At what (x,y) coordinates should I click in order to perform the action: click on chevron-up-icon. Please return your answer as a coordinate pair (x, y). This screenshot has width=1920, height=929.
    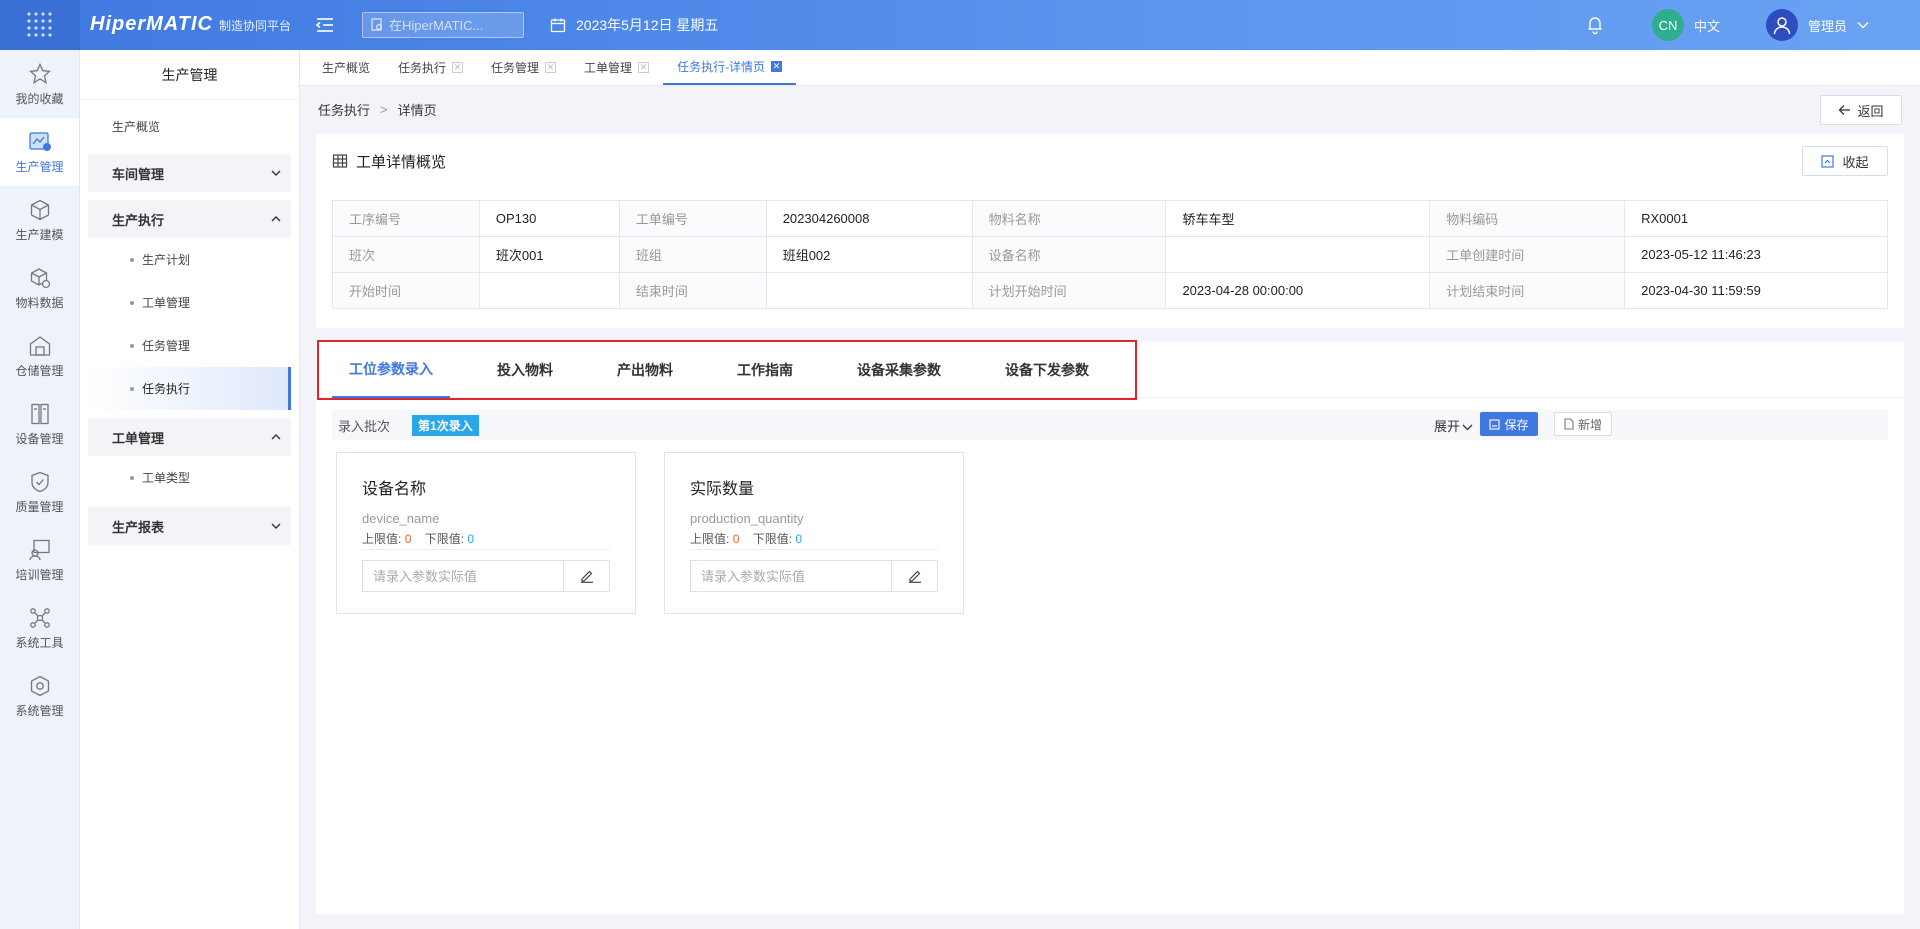
    Looking at the image, I should click on (276, 437).